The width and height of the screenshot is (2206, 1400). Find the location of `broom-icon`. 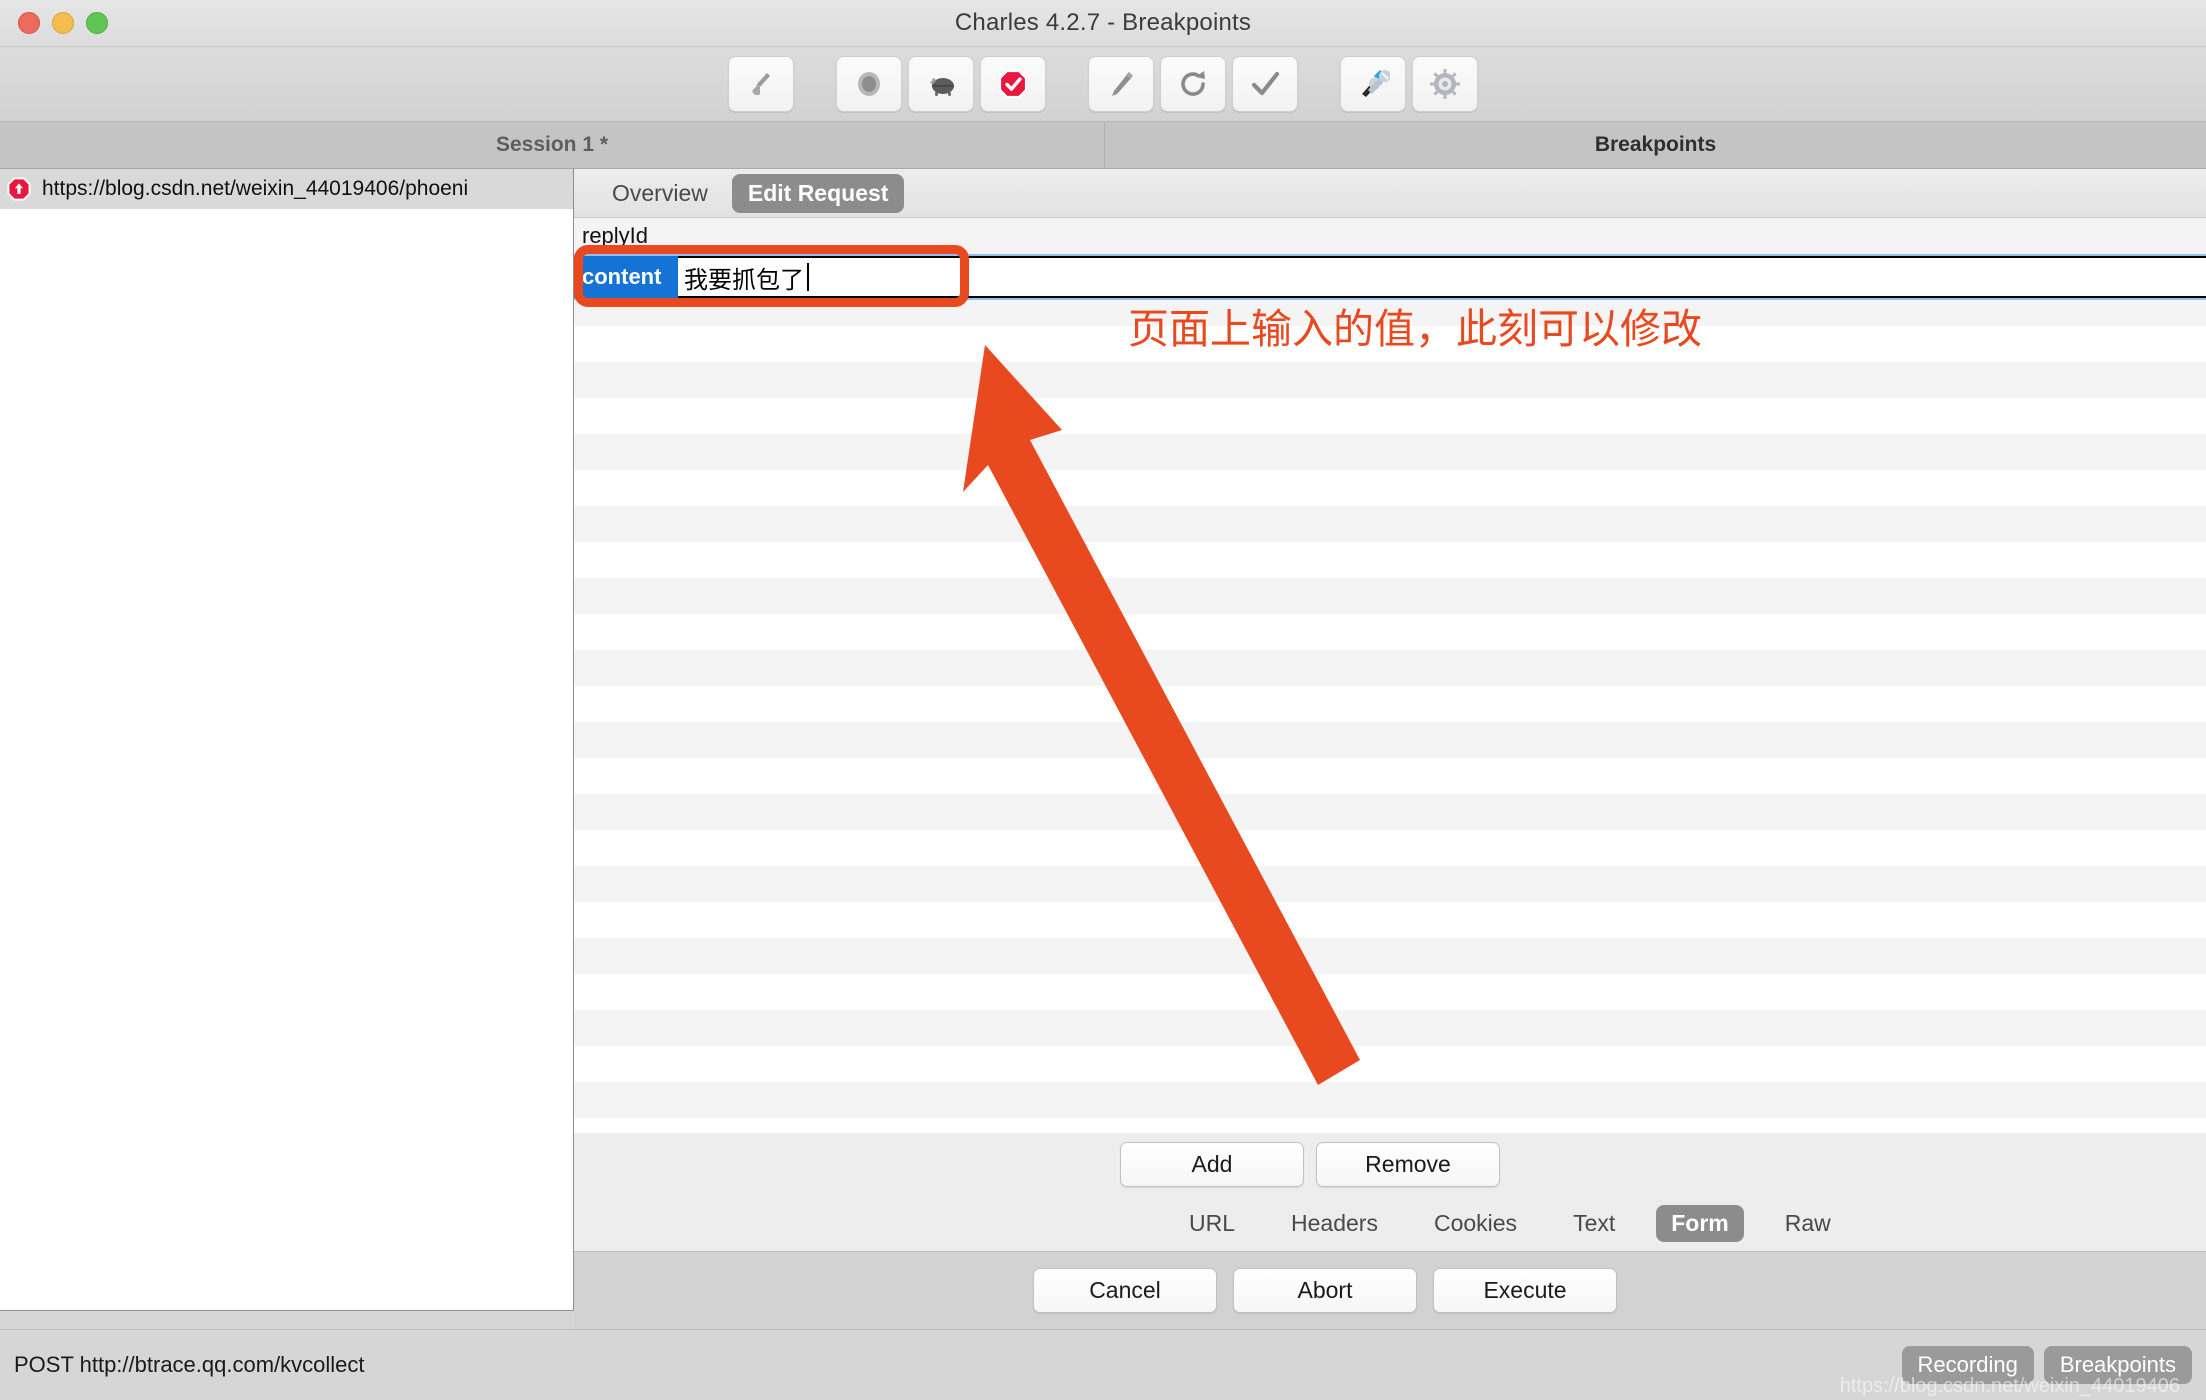

broom-icon is located at coordinates (761, 84).